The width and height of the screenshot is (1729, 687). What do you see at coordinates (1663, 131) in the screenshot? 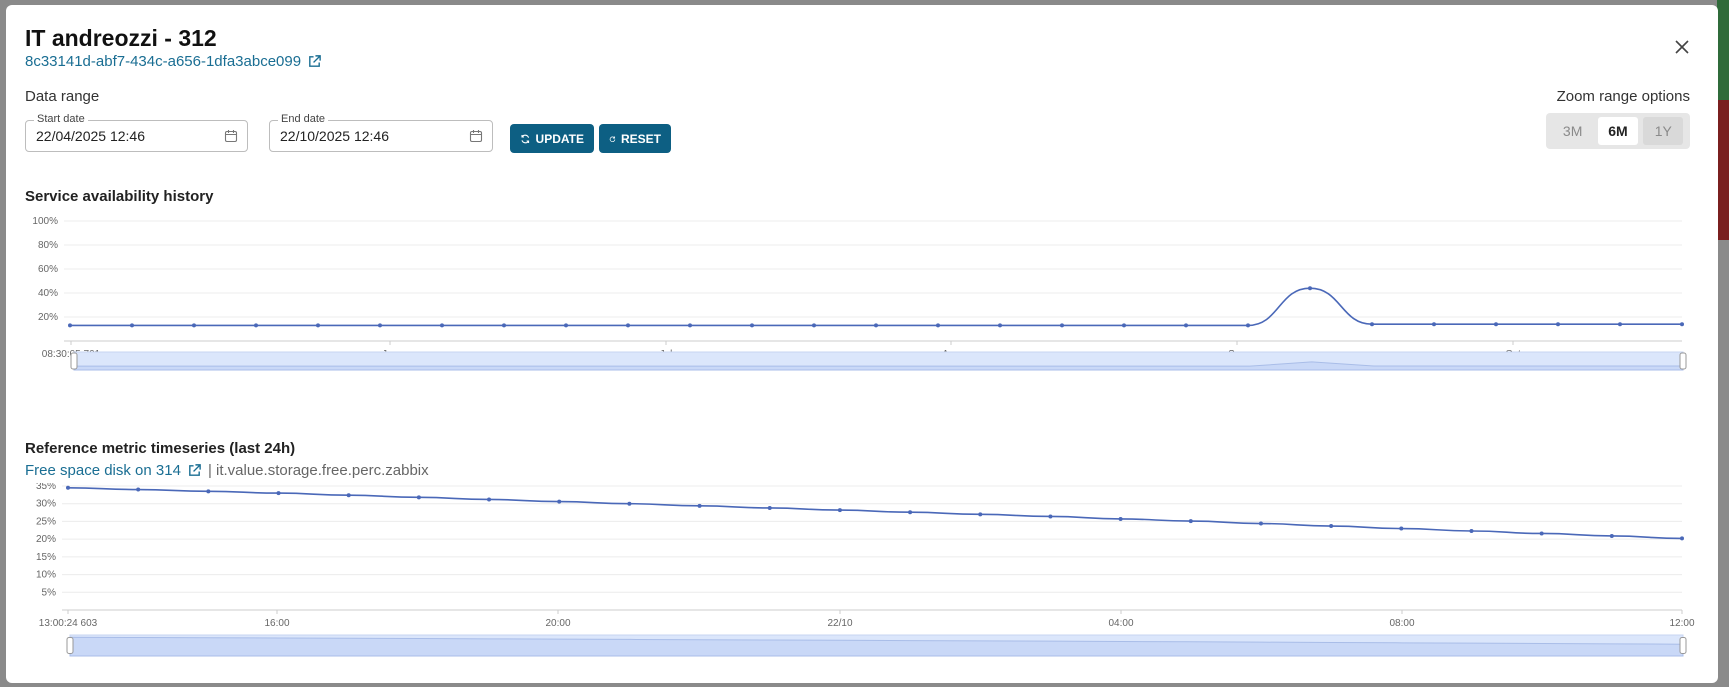
I see `zoom-option-1y: 1Y` at bounding box center [1663, 131].